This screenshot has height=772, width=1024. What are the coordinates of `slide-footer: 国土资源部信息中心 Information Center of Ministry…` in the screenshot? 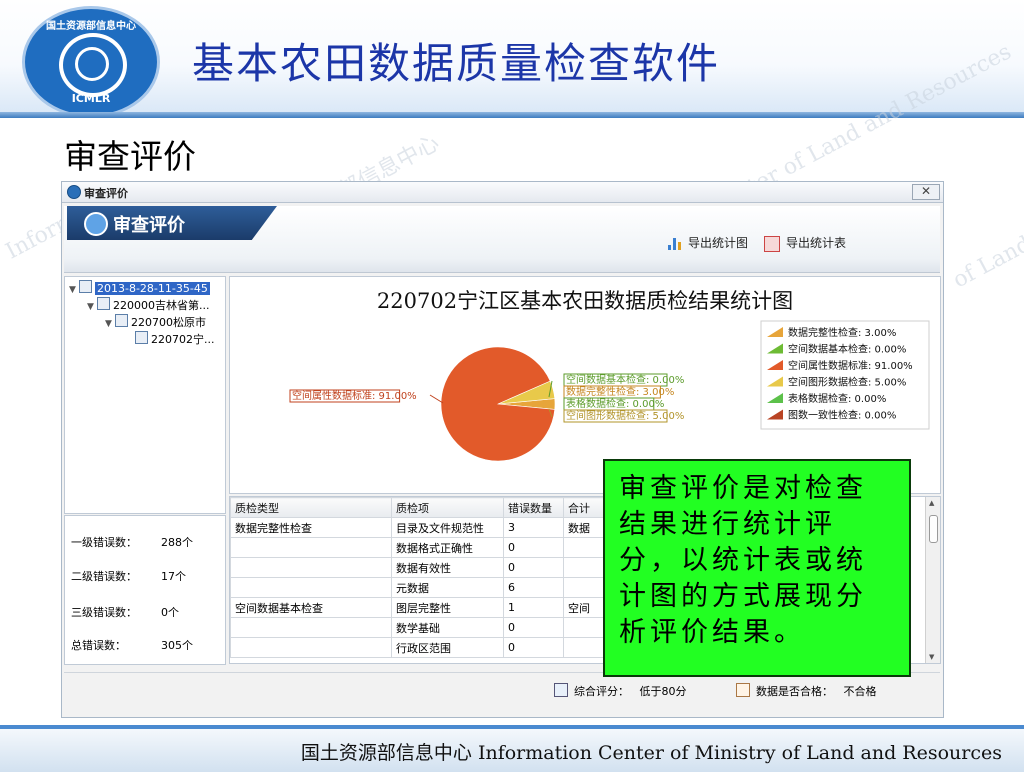 It's located at (512, 748).